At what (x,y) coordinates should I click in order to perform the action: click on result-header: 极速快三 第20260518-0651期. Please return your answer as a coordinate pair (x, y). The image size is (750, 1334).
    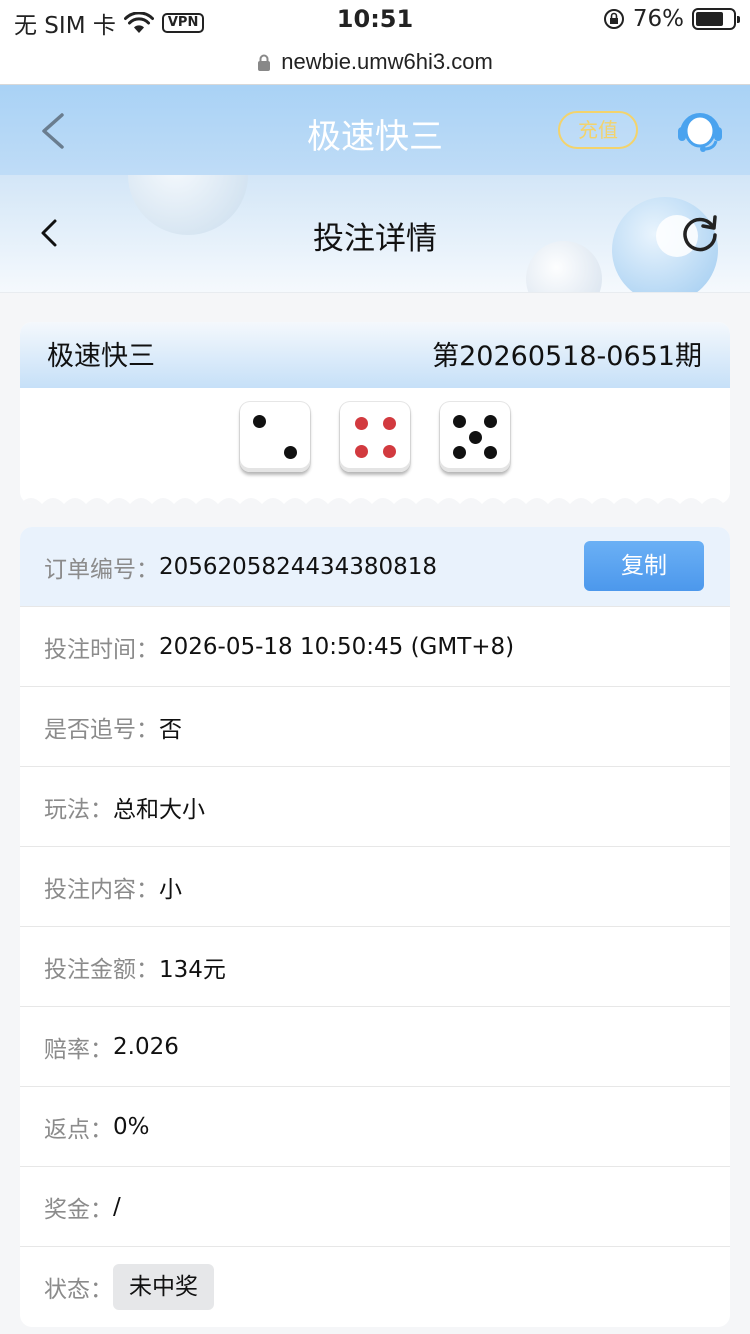
    Looking at the image, I should click on (375, 355).